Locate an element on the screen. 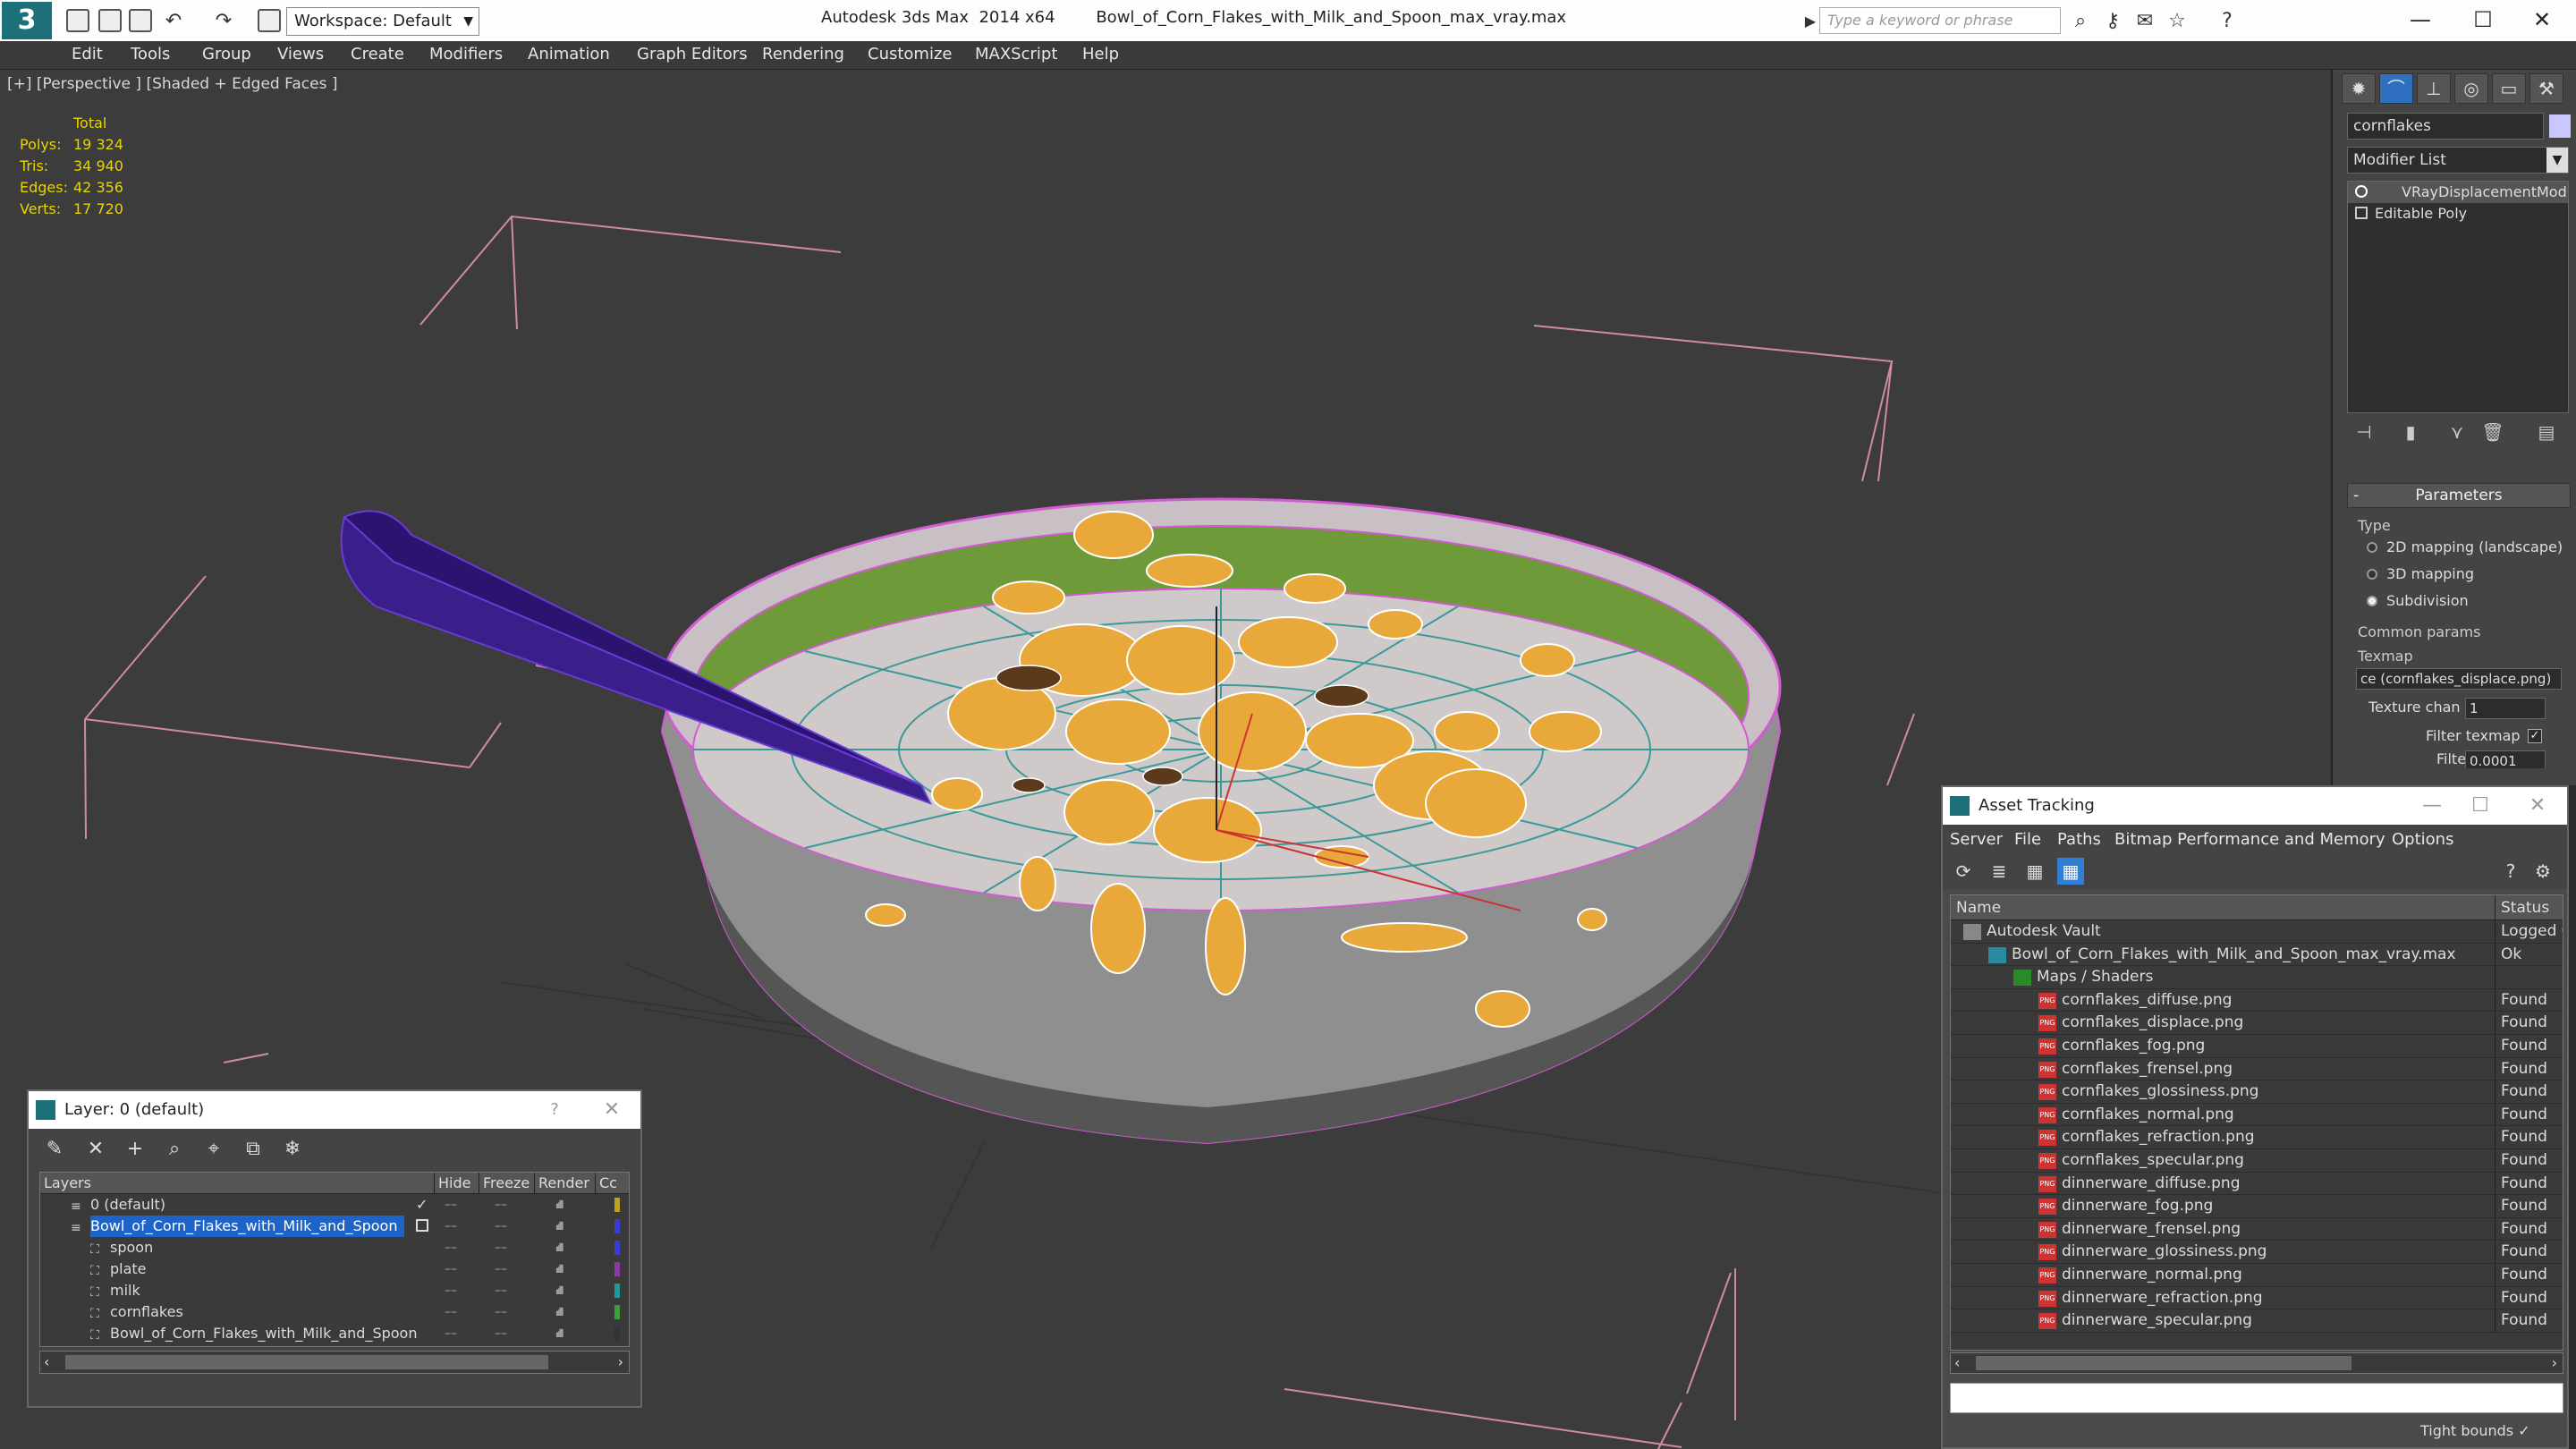 The width and height of the screenshot is (2576, 1449). current-layer-check-icon: ✓ is located at coordinates (422, 1205).